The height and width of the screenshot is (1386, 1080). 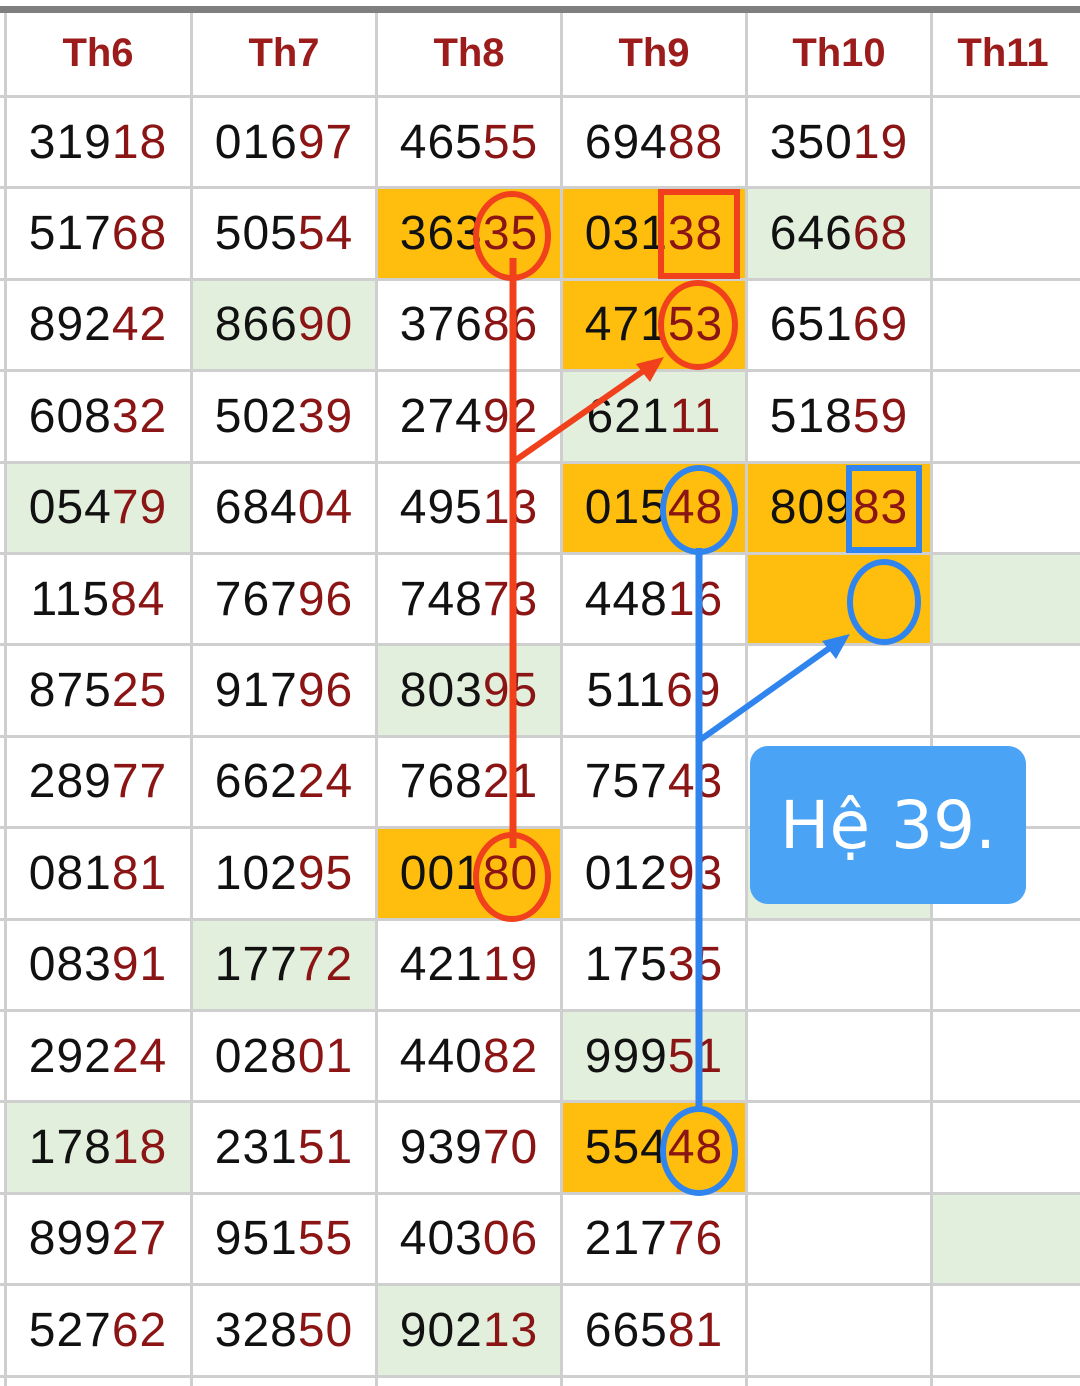 What do you see at coordinates (284, 142) in the screenshot?
I see `table-cell: 016 97` at bounding box center [284, 142].